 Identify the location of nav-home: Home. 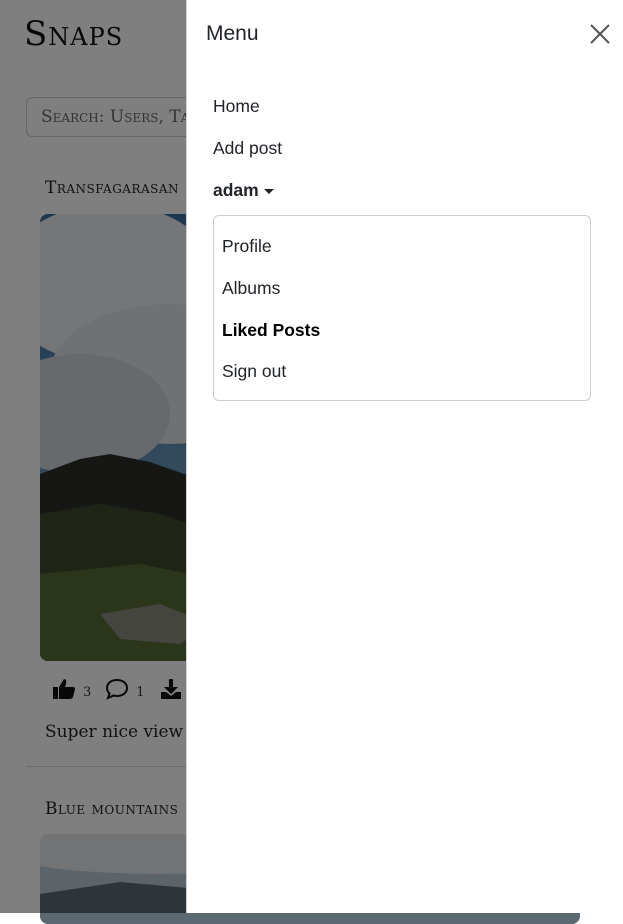
(236, 106).